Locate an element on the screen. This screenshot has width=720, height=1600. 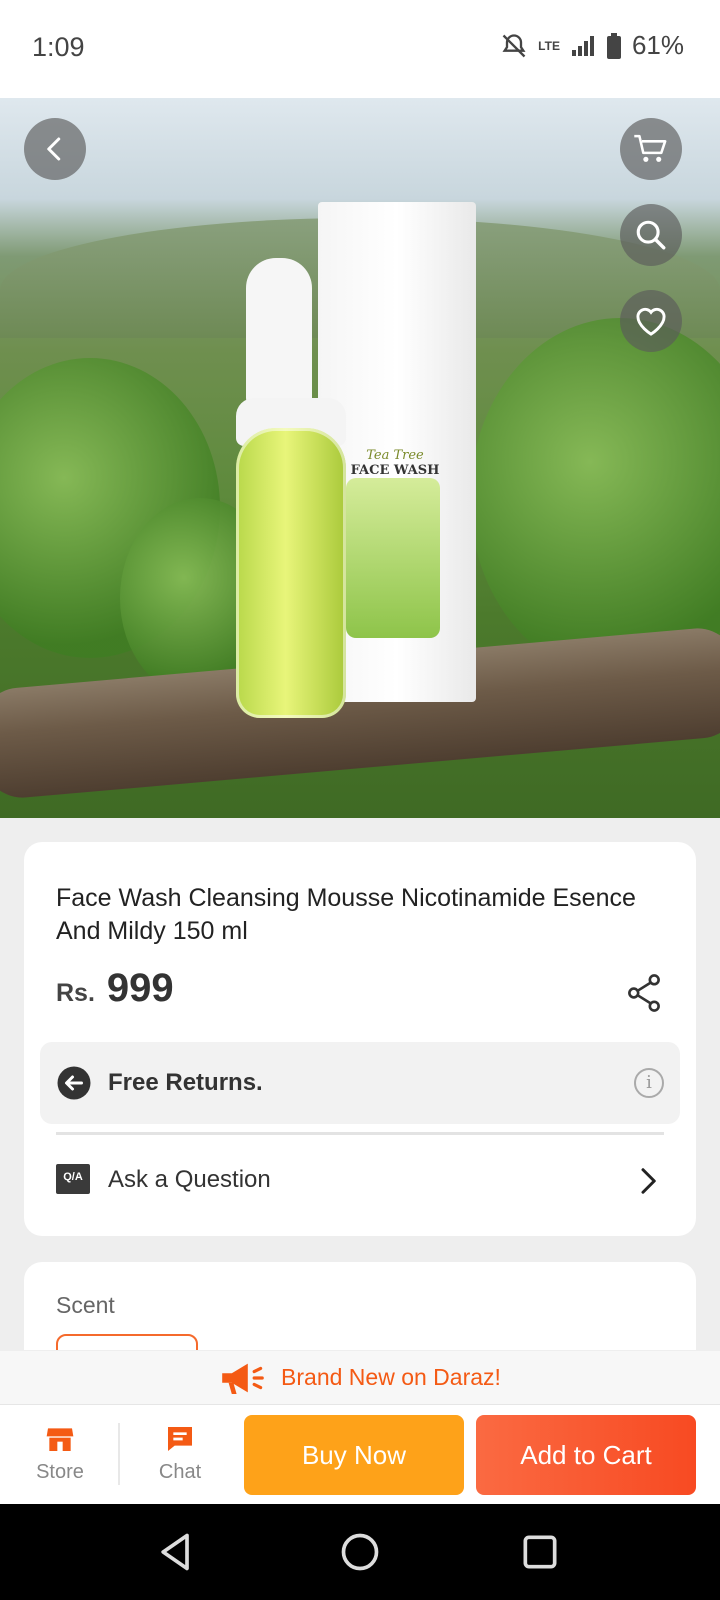
price-currency: Rs. is located at coordinates (75, 993).